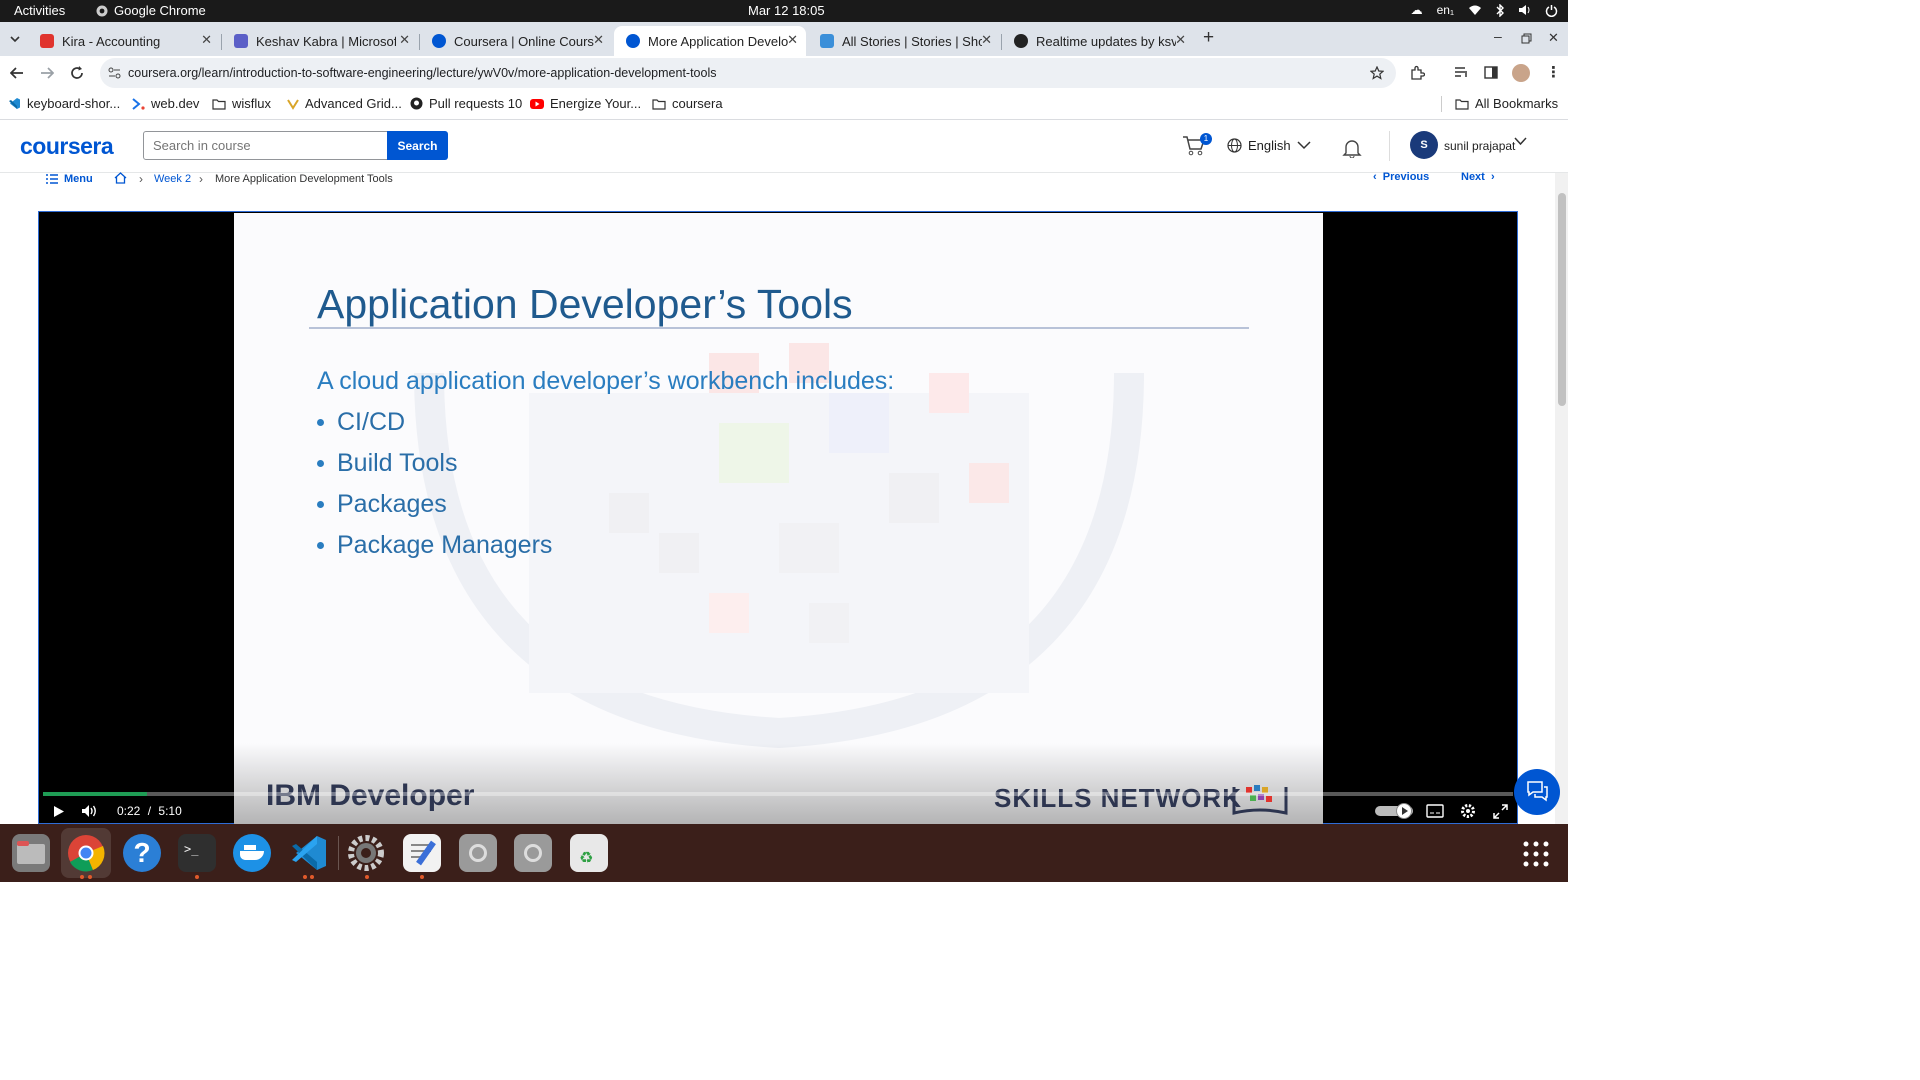 This screenshot has height=1080, width=1920. I want to click on site-info-icon, so click(114, 73).